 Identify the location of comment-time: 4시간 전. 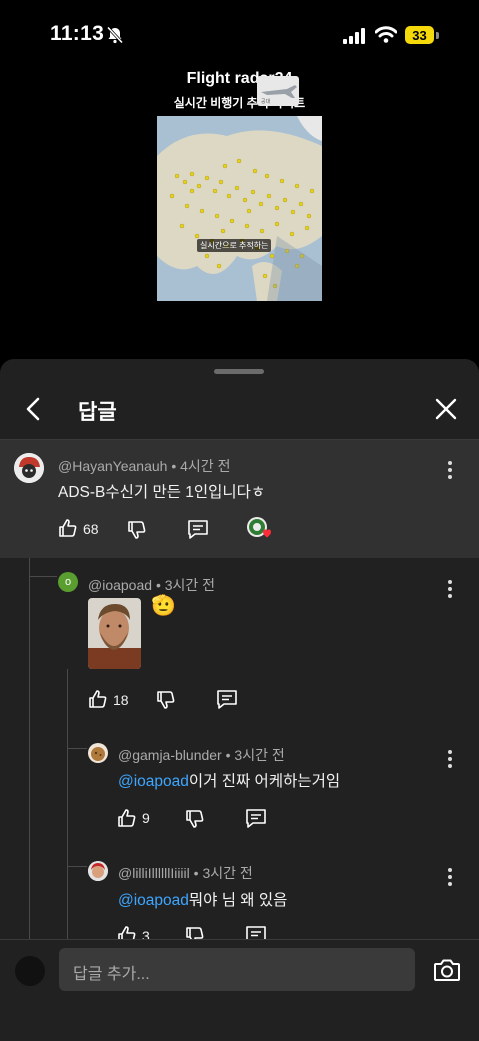
(205, 466).